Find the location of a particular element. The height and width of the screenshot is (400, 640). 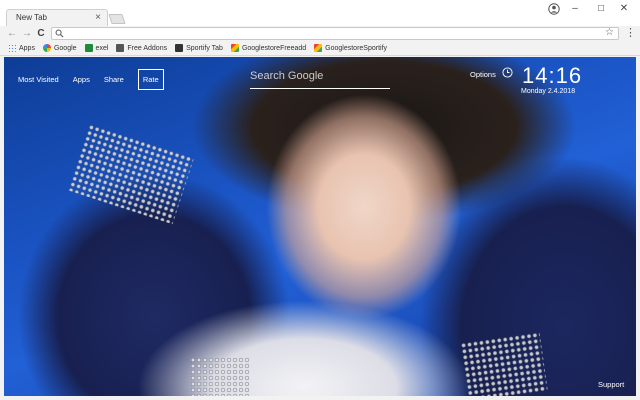

share-link: Share is located at coordinates (114, 79).